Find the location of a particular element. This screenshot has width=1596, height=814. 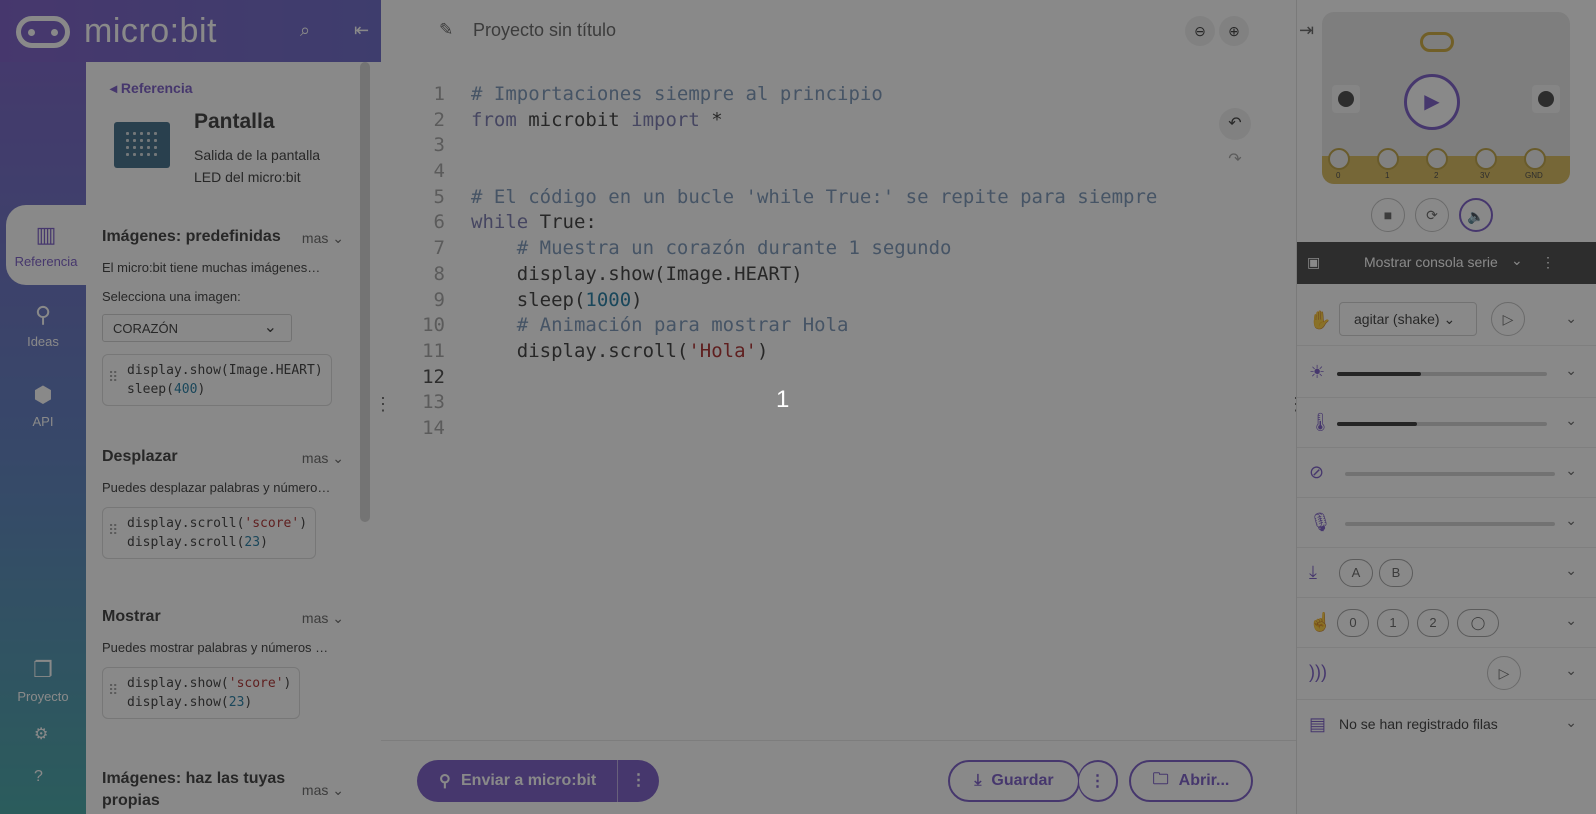

code-line: 9 sleep(1000) is located at coordinates (779, 301).